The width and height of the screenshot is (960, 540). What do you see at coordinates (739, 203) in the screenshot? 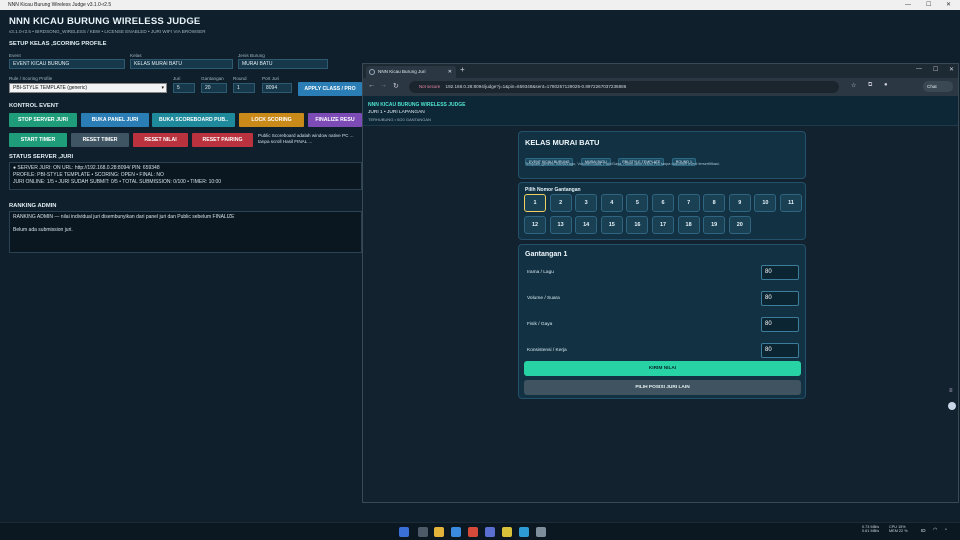
I see `gantangan-number-9: 9` at bounding box center [739, 203].